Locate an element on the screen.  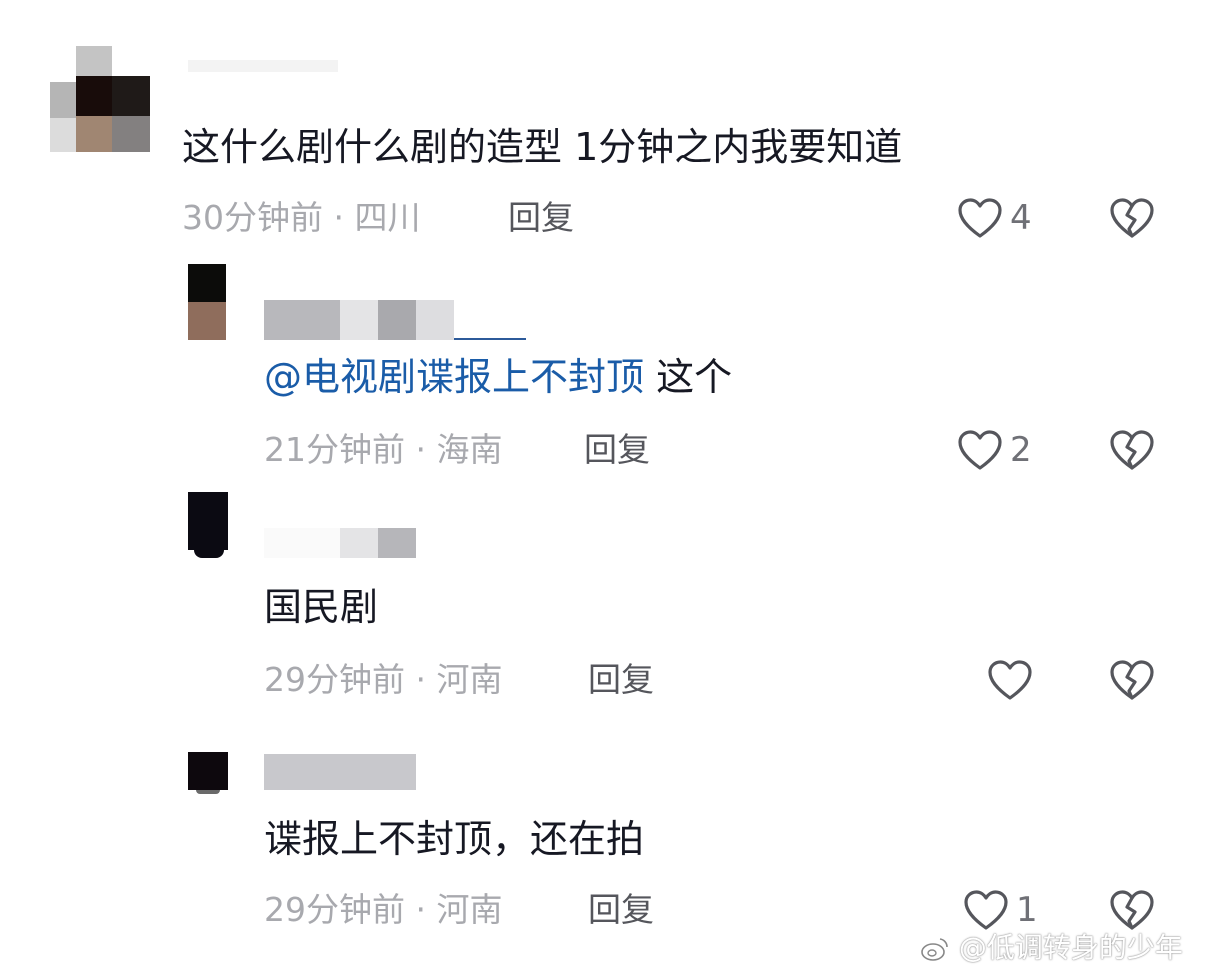
comment-text: 这什么剧什么剧的造型 1分钟之内我要知道 is located at coordinates (542, 147).